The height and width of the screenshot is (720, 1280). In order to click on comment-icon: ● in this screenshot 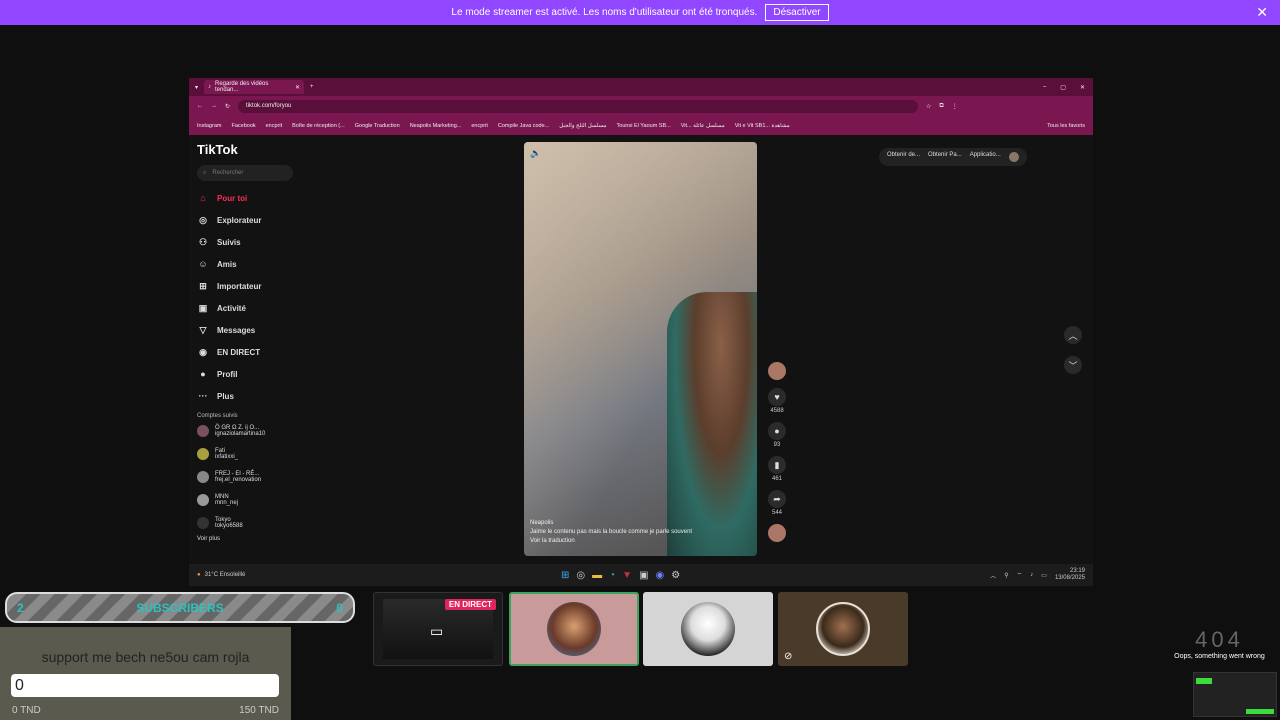, I will do `click(777, 431)`.